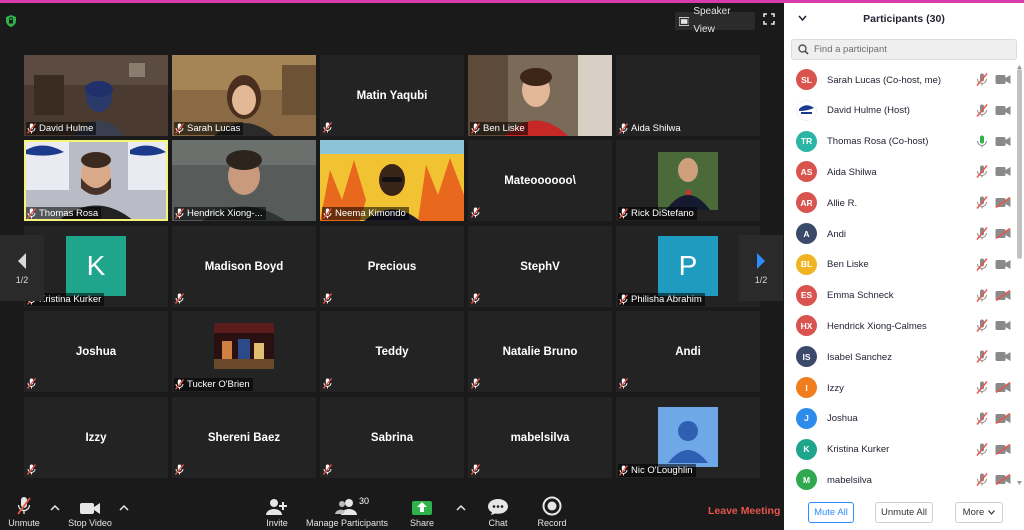  I want to click on video-tile: Matin Yaqubi, so click(392, 95).